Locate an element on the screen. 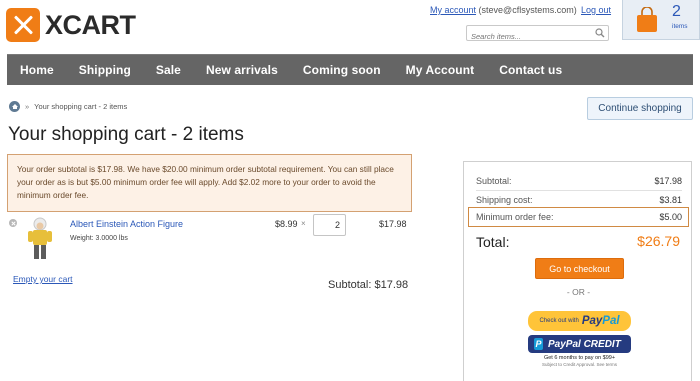 The image size is (700, 381). product-price: $8.99 is located at coordinates (286, 224).